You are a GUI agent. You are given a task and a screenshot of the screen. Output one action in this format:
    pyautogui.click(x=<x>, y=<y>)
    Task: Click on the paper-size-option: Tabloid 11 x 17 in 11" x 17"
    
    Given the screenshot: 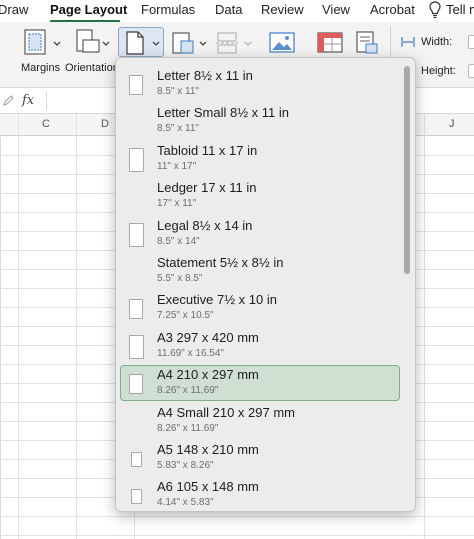 What is the action you would take?
    pyautogui.click(x=260, y=159)
    